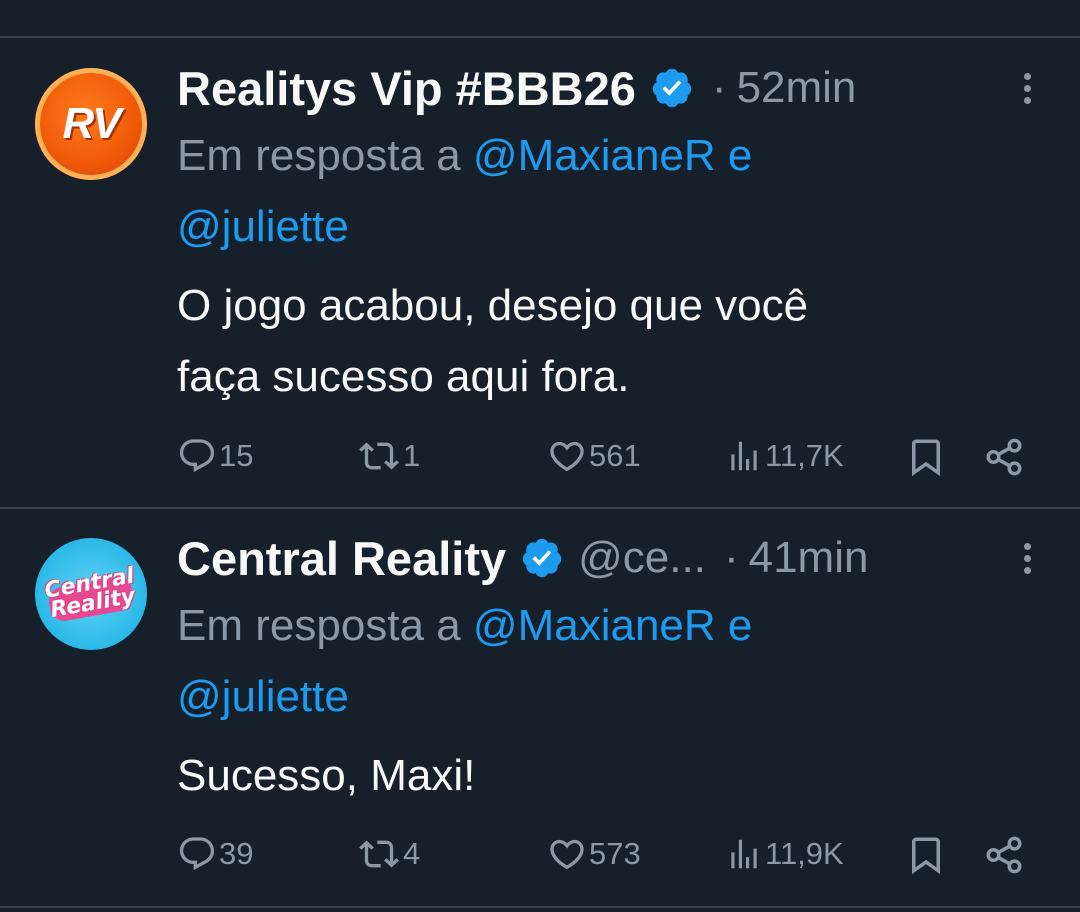 Image resolution: width=1080 pixels, height=912 pixels. Describe the element at coordinates (379, 854) in the screenshot. I see `retweet-icon` at that location.